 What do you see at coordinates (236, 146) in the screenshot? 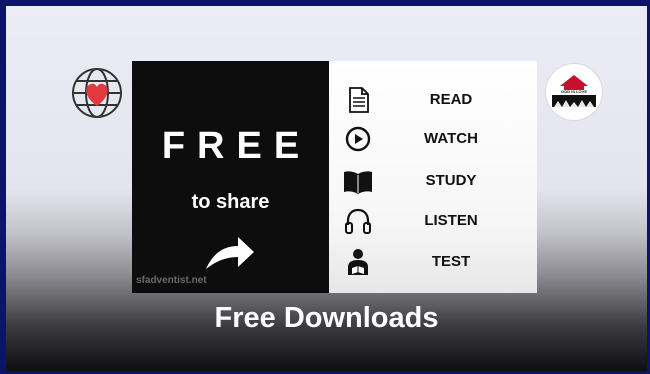
I see `free-headline: FREE` at bounding box center [236, 146].